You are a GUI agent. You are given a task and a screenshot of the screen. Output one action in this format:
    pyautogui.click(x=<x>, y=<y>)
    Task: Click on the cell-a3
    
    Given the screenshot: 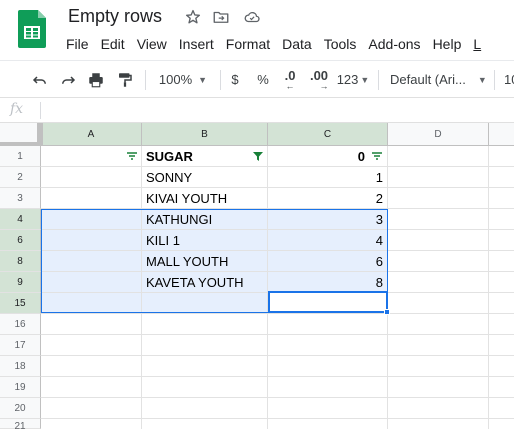 What is the action you would take?
    pyautogui.click(x=91, y=198)
    